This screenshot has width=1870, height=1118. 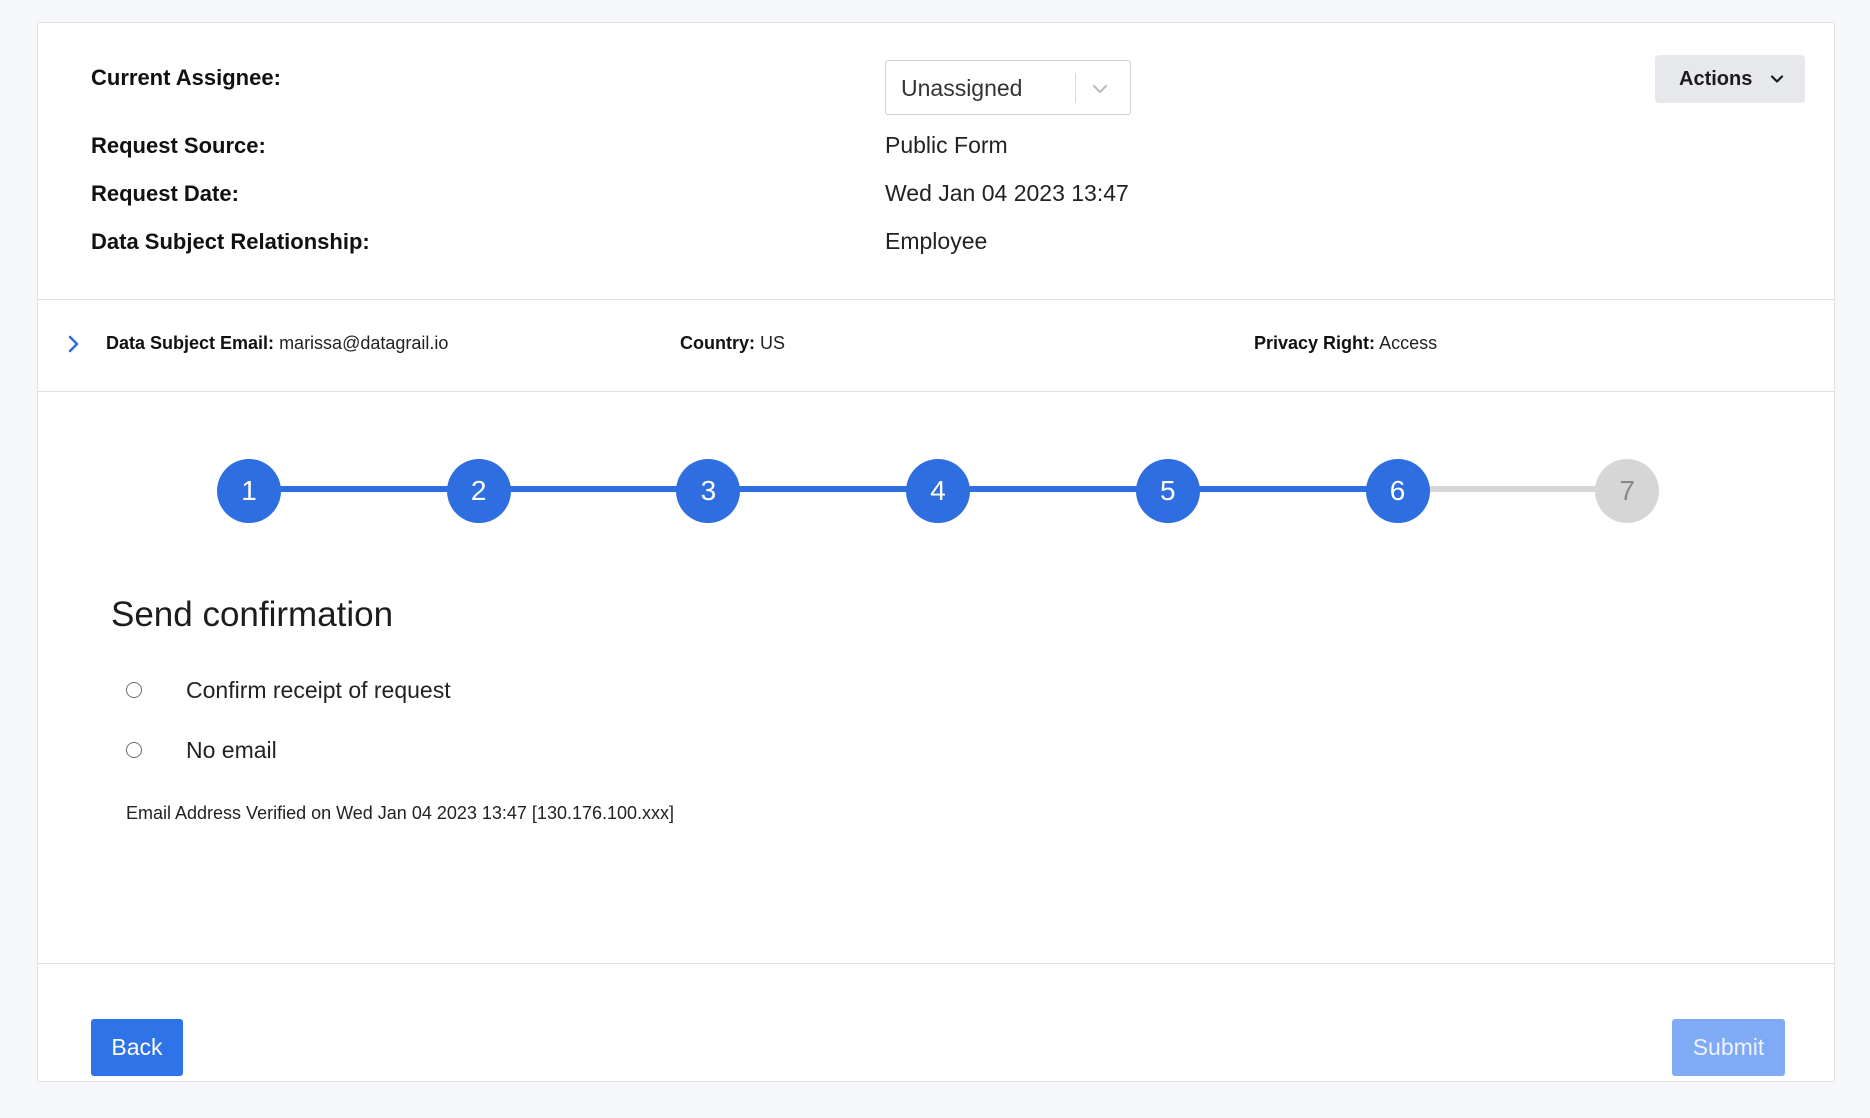 I want to click on actions-button: Actions, so click(x=1730, y=79).